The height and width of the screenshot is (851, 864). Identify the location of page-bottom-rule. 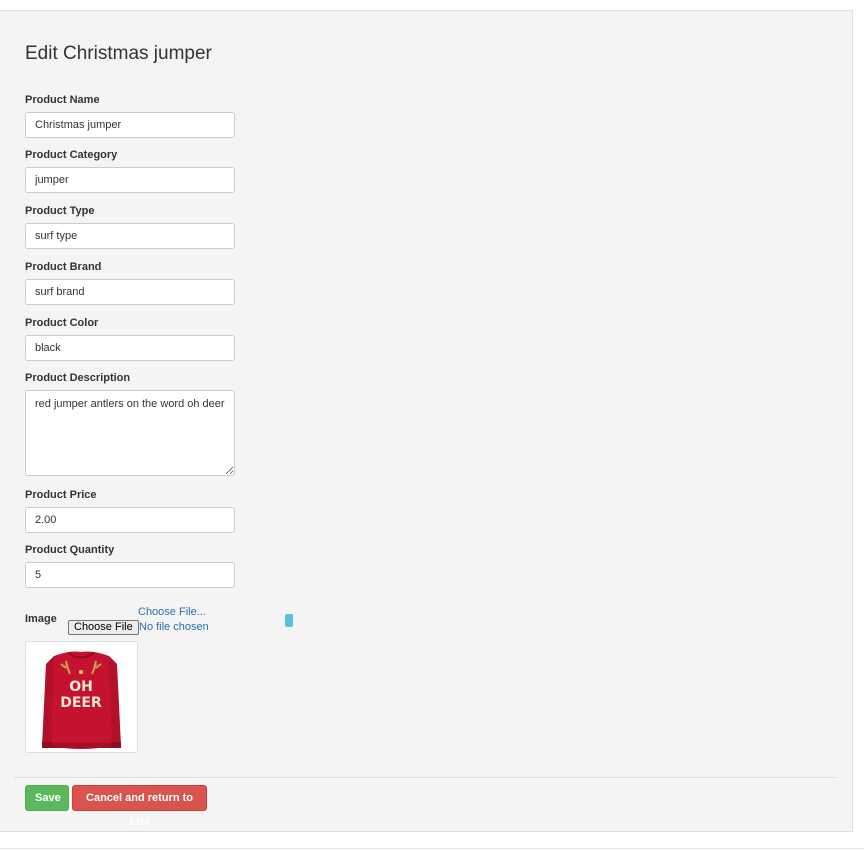
(432, 848).